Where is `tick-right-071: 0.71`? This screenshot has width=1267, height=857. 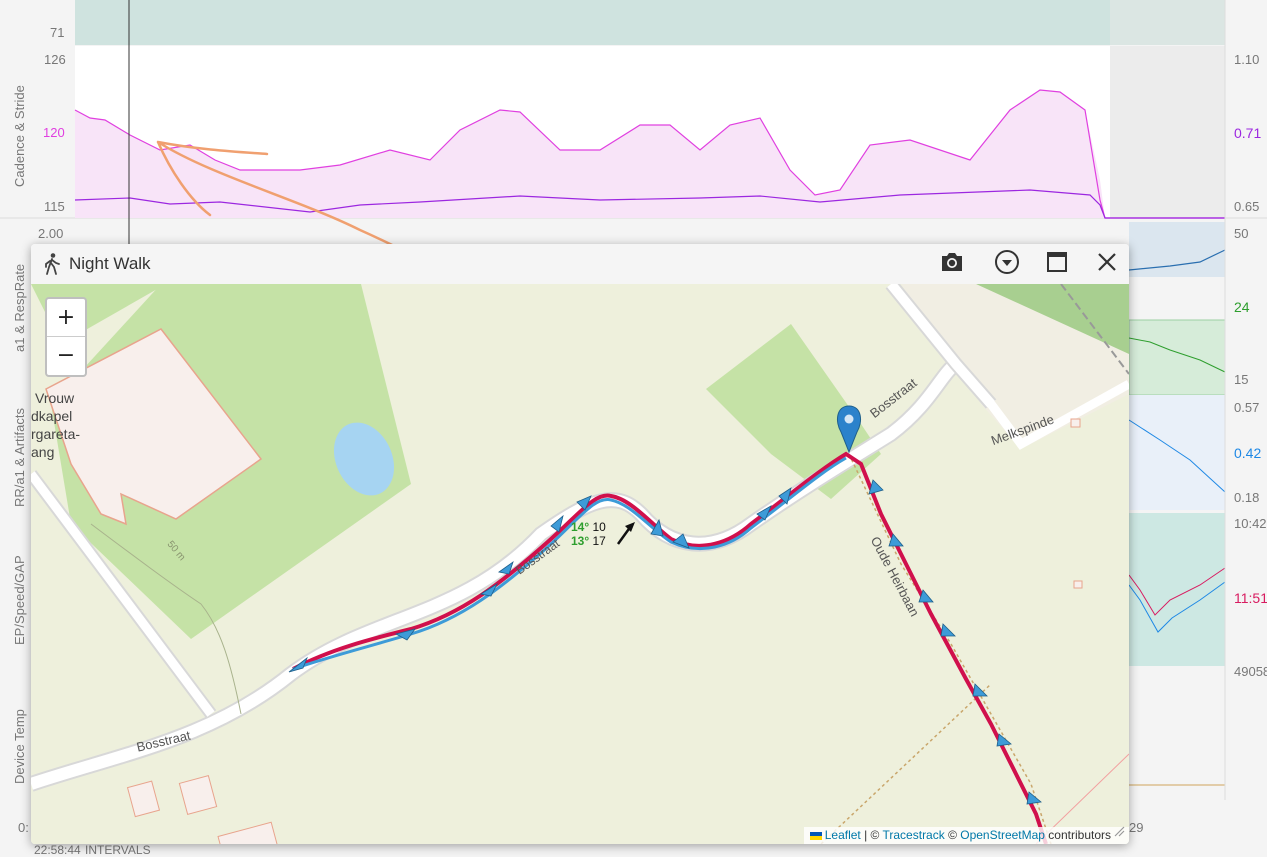 tick-right-071: 0.71 is located at coordinates (1248, 133).